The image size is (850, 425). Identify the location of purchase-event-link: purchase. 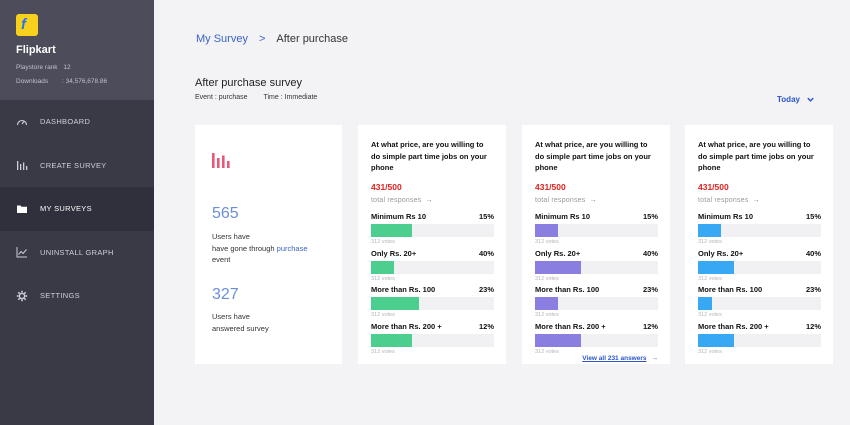
(292, 248).